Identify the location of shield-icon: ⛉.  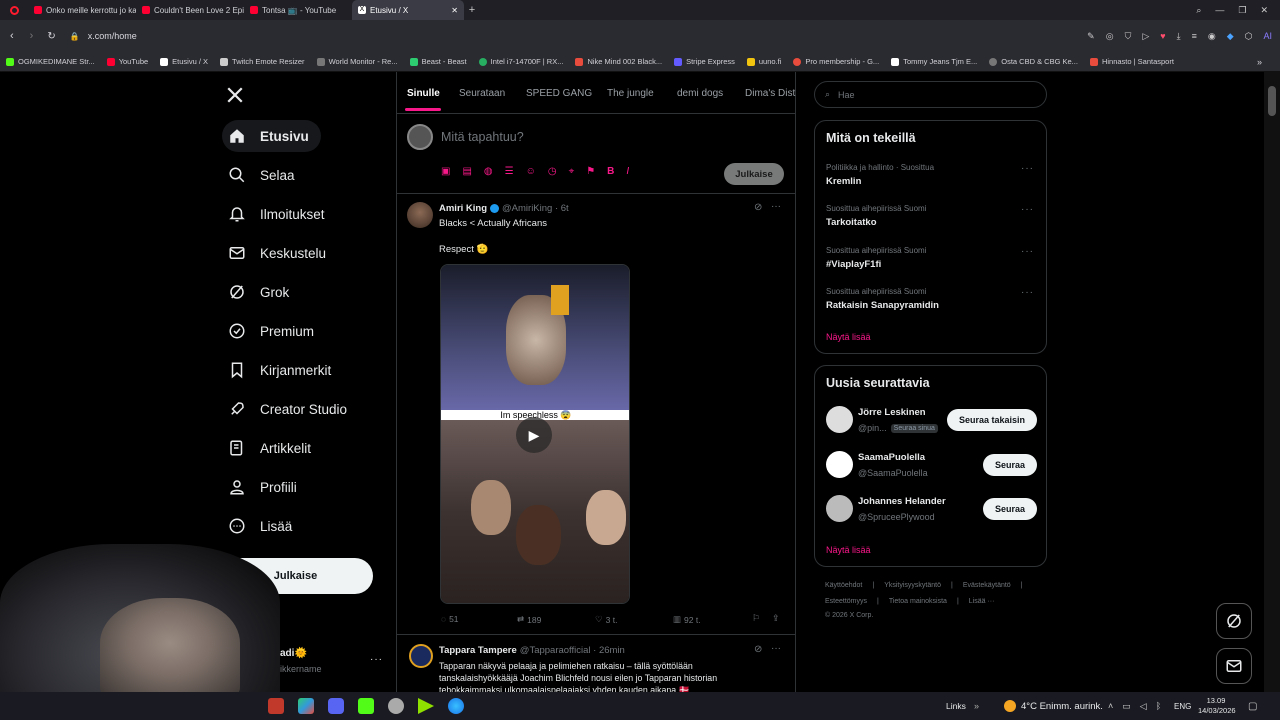
(1128, 36).